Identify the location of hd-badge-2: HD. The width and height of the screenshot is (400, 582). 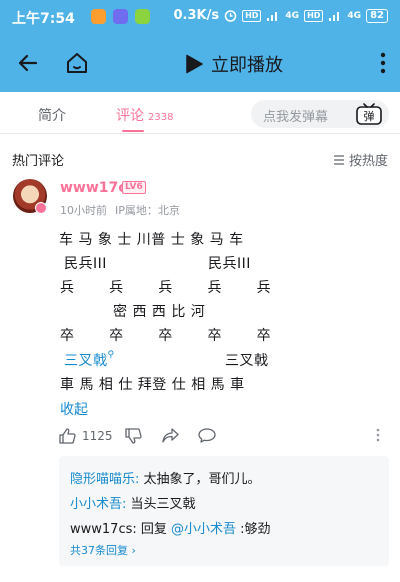
(314, 15).